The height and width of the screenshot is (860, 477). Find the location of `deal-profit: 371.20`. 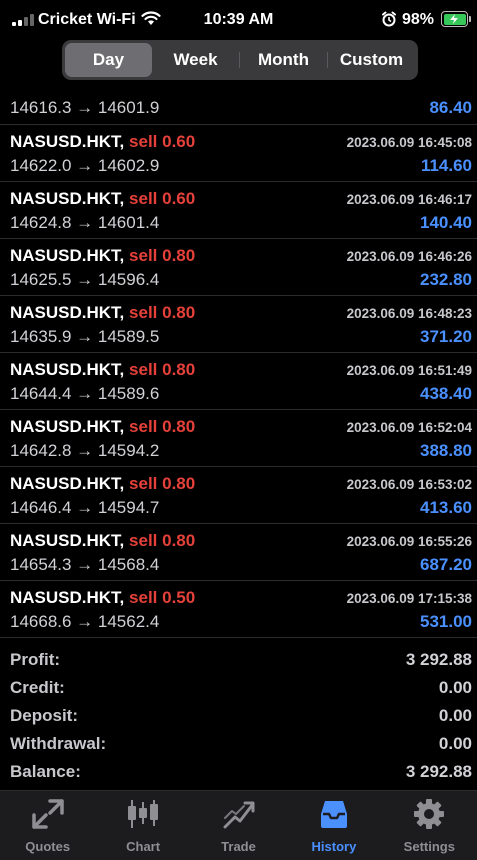

deal-profit: 371.20 is located at coordinates (446, 336).